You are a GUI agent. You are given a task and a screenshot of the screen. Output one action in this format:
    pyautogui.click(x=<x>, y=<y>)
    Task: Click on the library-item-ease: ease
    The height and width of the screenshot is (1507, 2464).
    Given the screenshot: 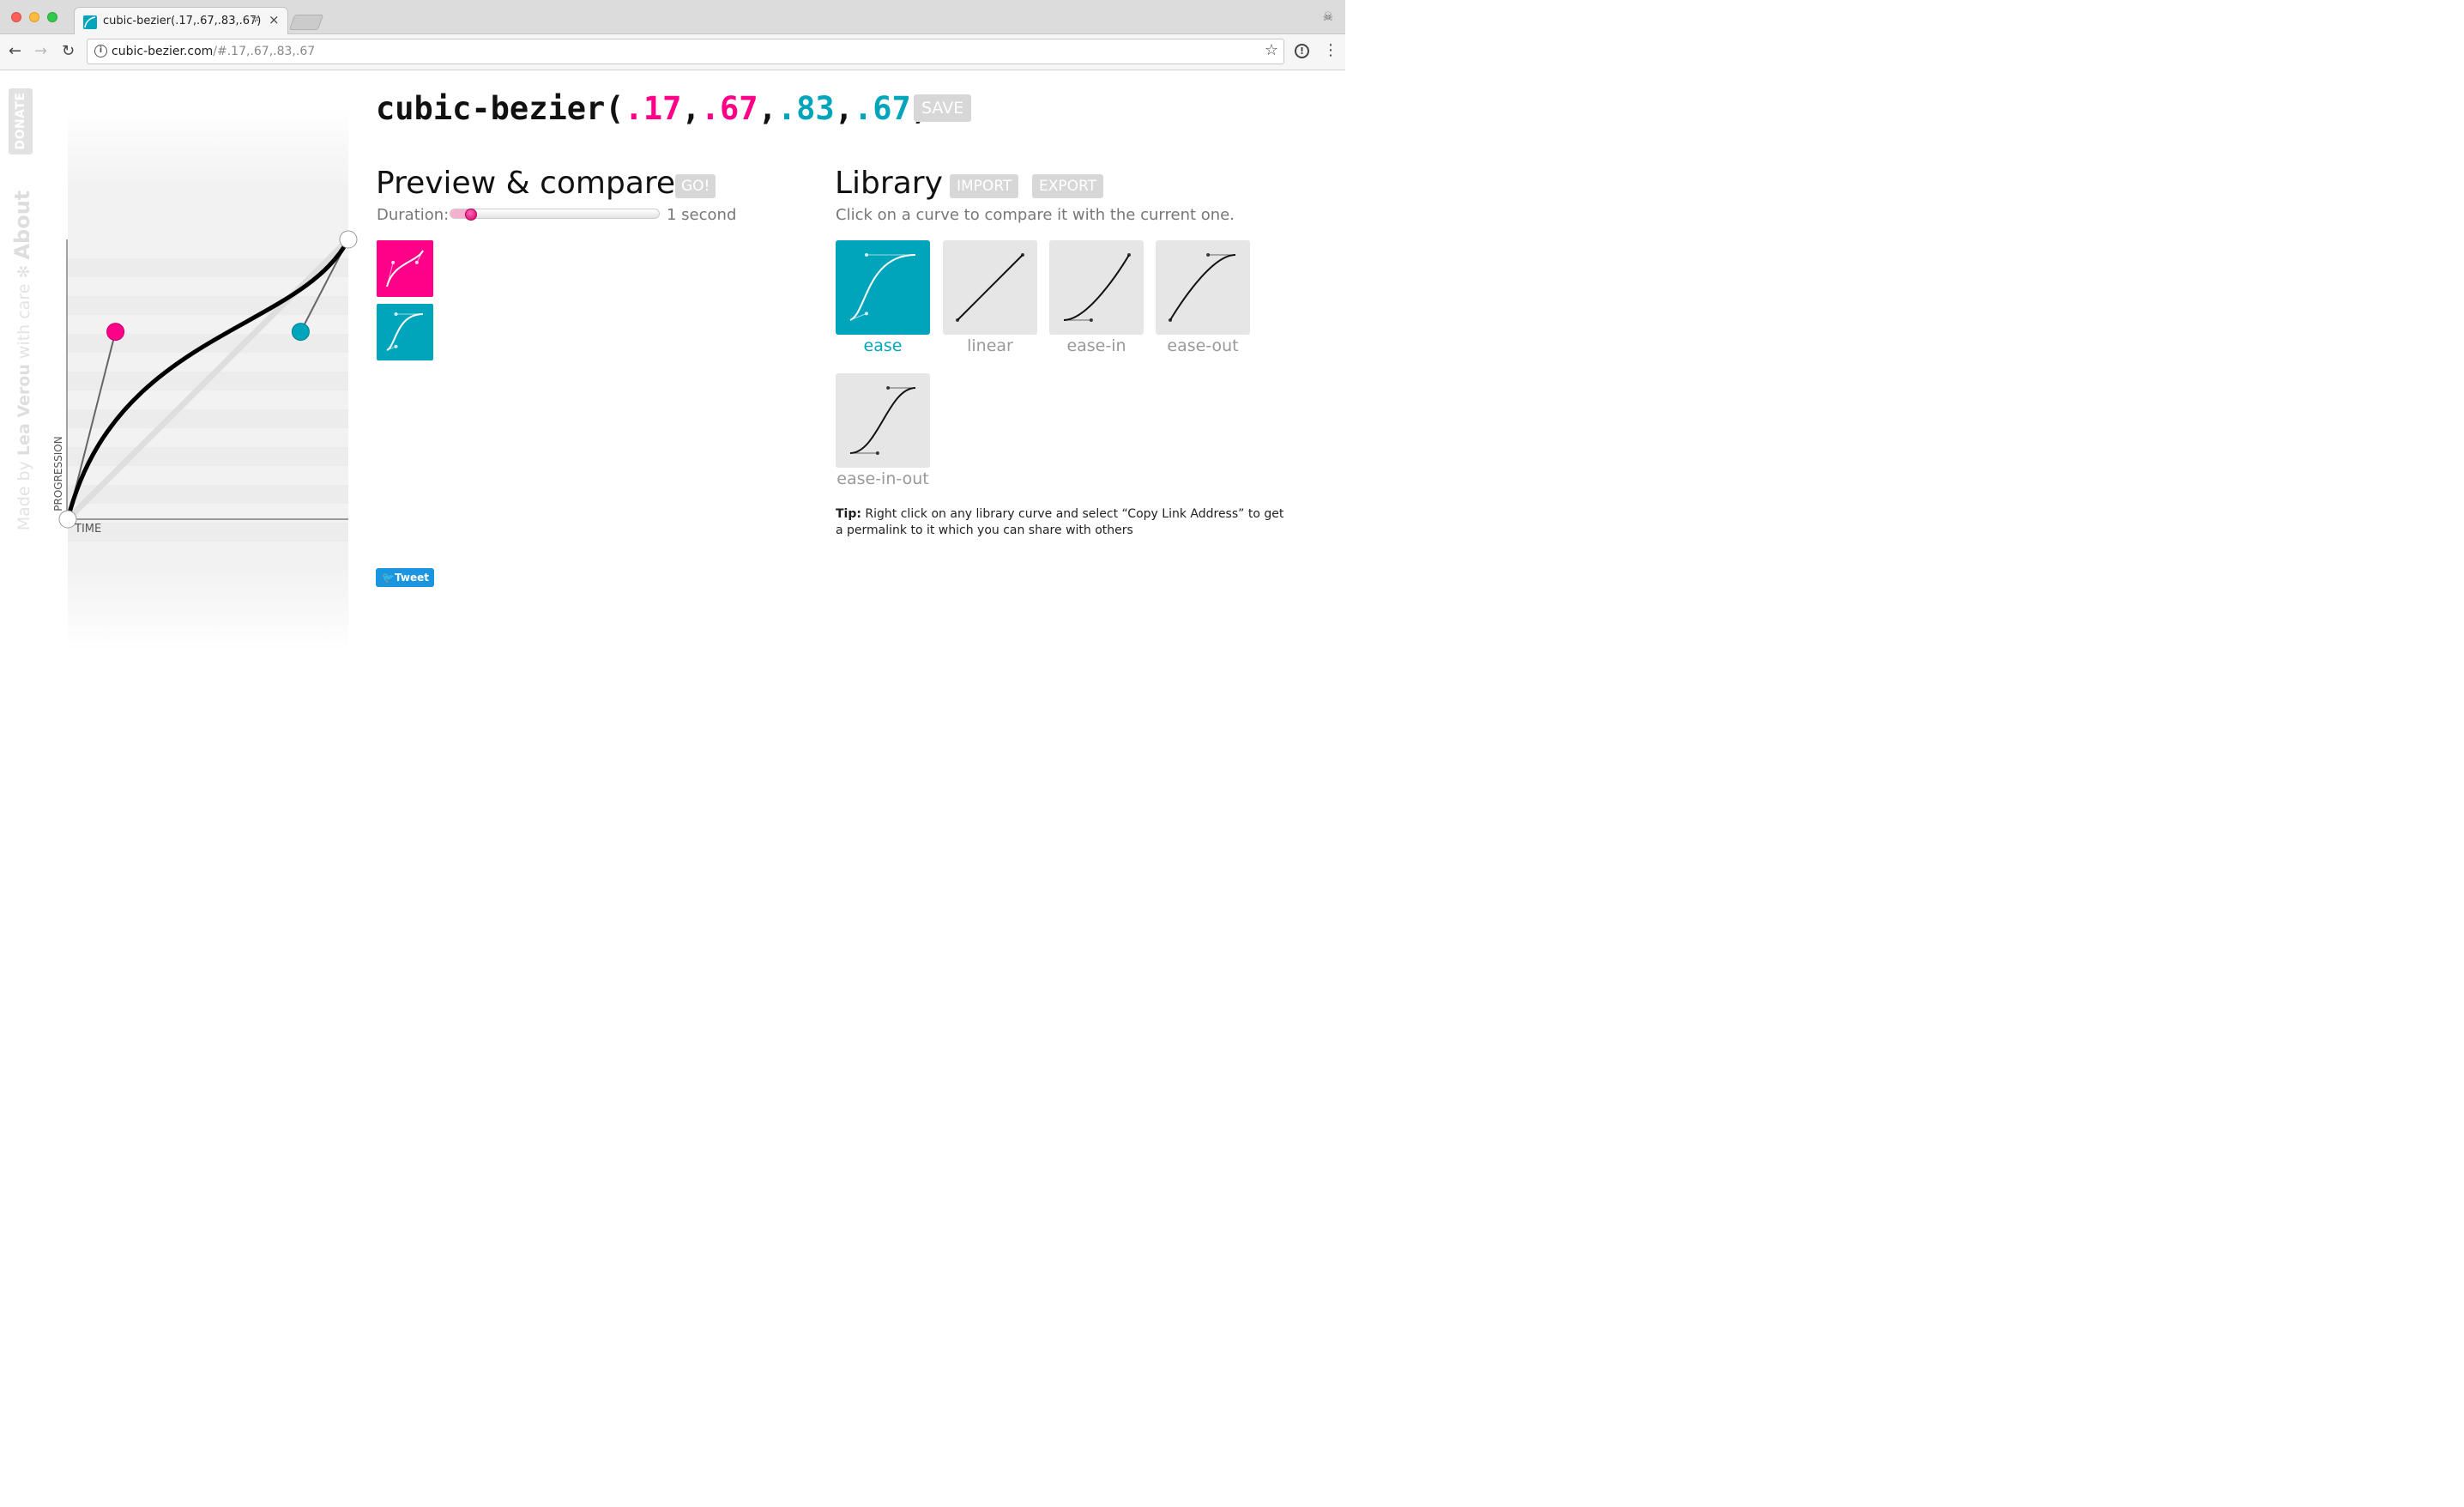 What is the action you would take?
    pyautogui.click(x=883, y=297)
    